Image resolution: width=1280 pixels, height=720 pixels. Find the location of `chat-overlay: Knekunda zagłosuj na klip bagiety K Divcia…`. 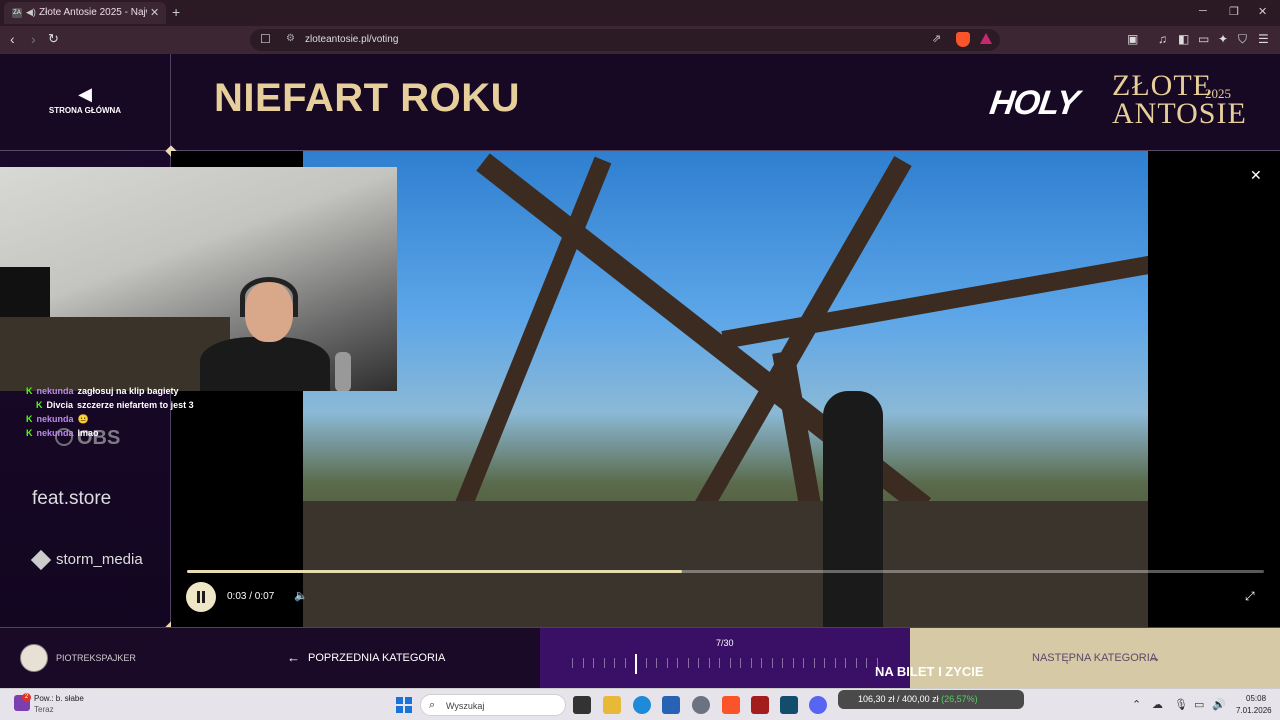

chat-overlay: Knekunda zagłosuj na klip bagiety K Divcia… is located at coordinates (150, 416).